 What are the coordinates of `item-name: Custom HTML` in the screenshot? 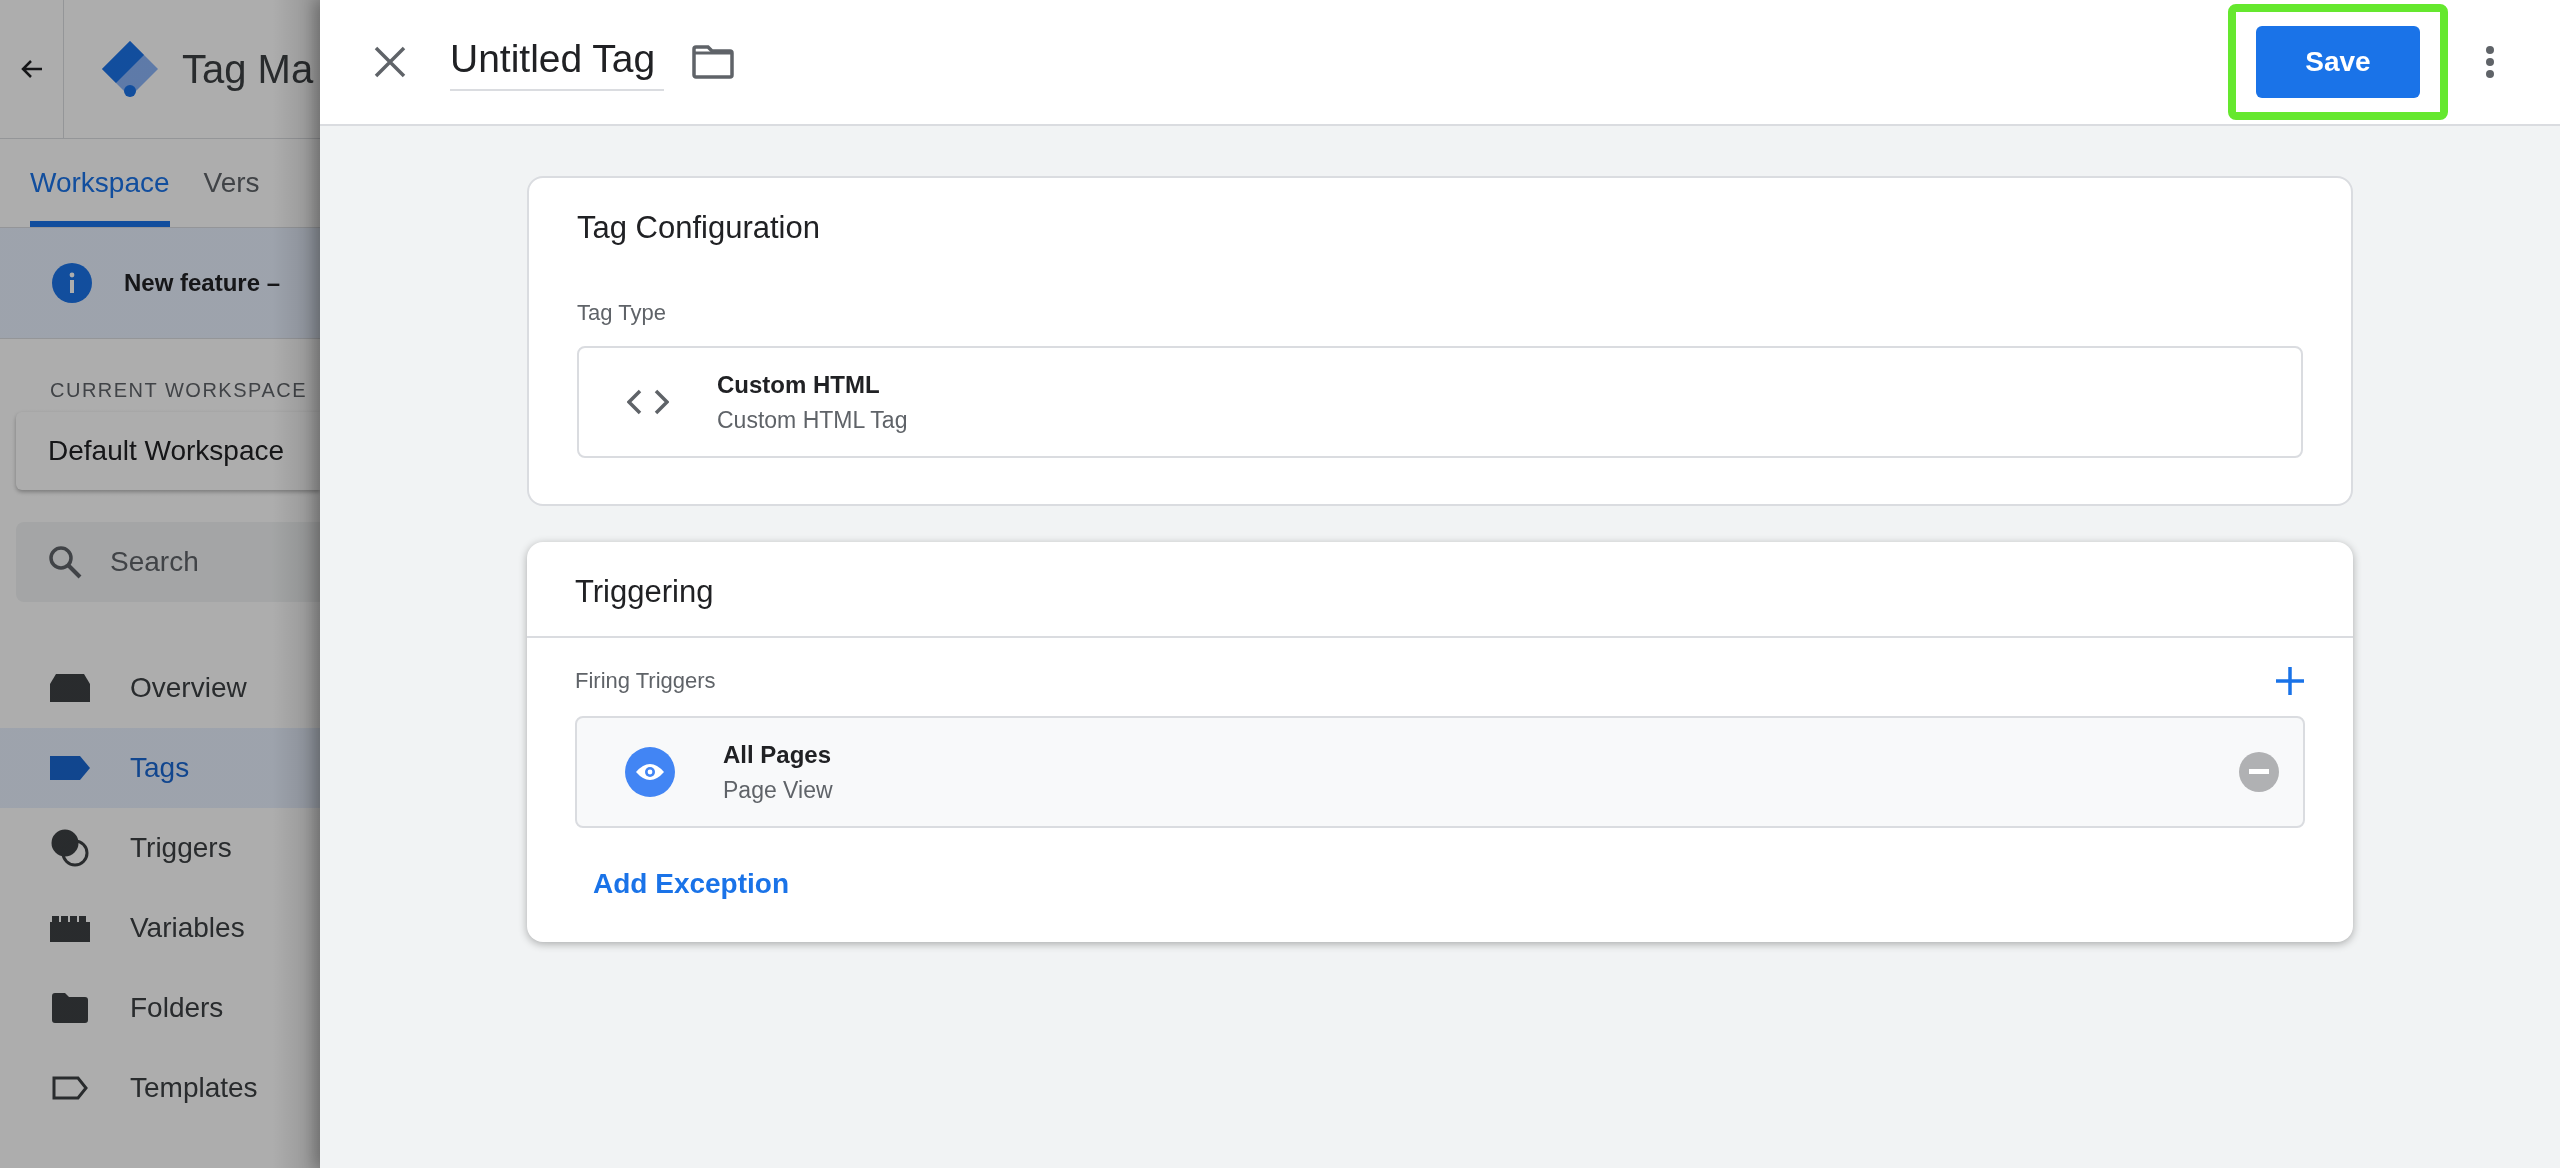 It's located at (799, 384).